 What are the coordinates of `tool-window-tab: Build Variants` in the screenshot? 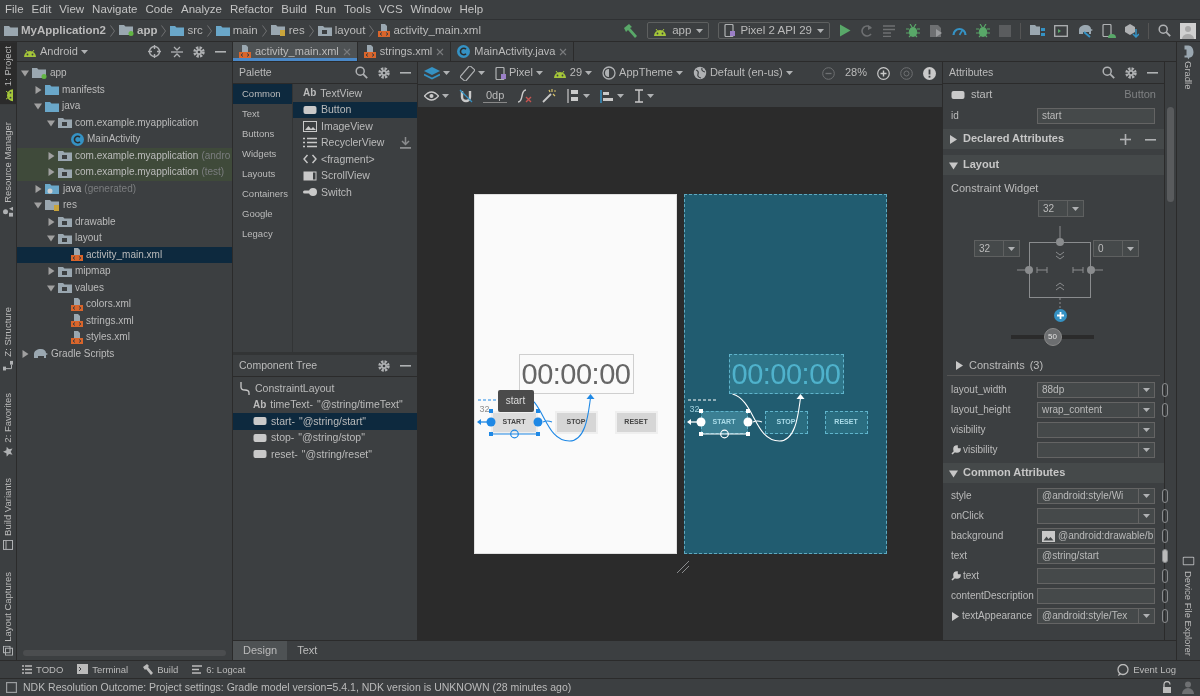 It's located at (8, 514).